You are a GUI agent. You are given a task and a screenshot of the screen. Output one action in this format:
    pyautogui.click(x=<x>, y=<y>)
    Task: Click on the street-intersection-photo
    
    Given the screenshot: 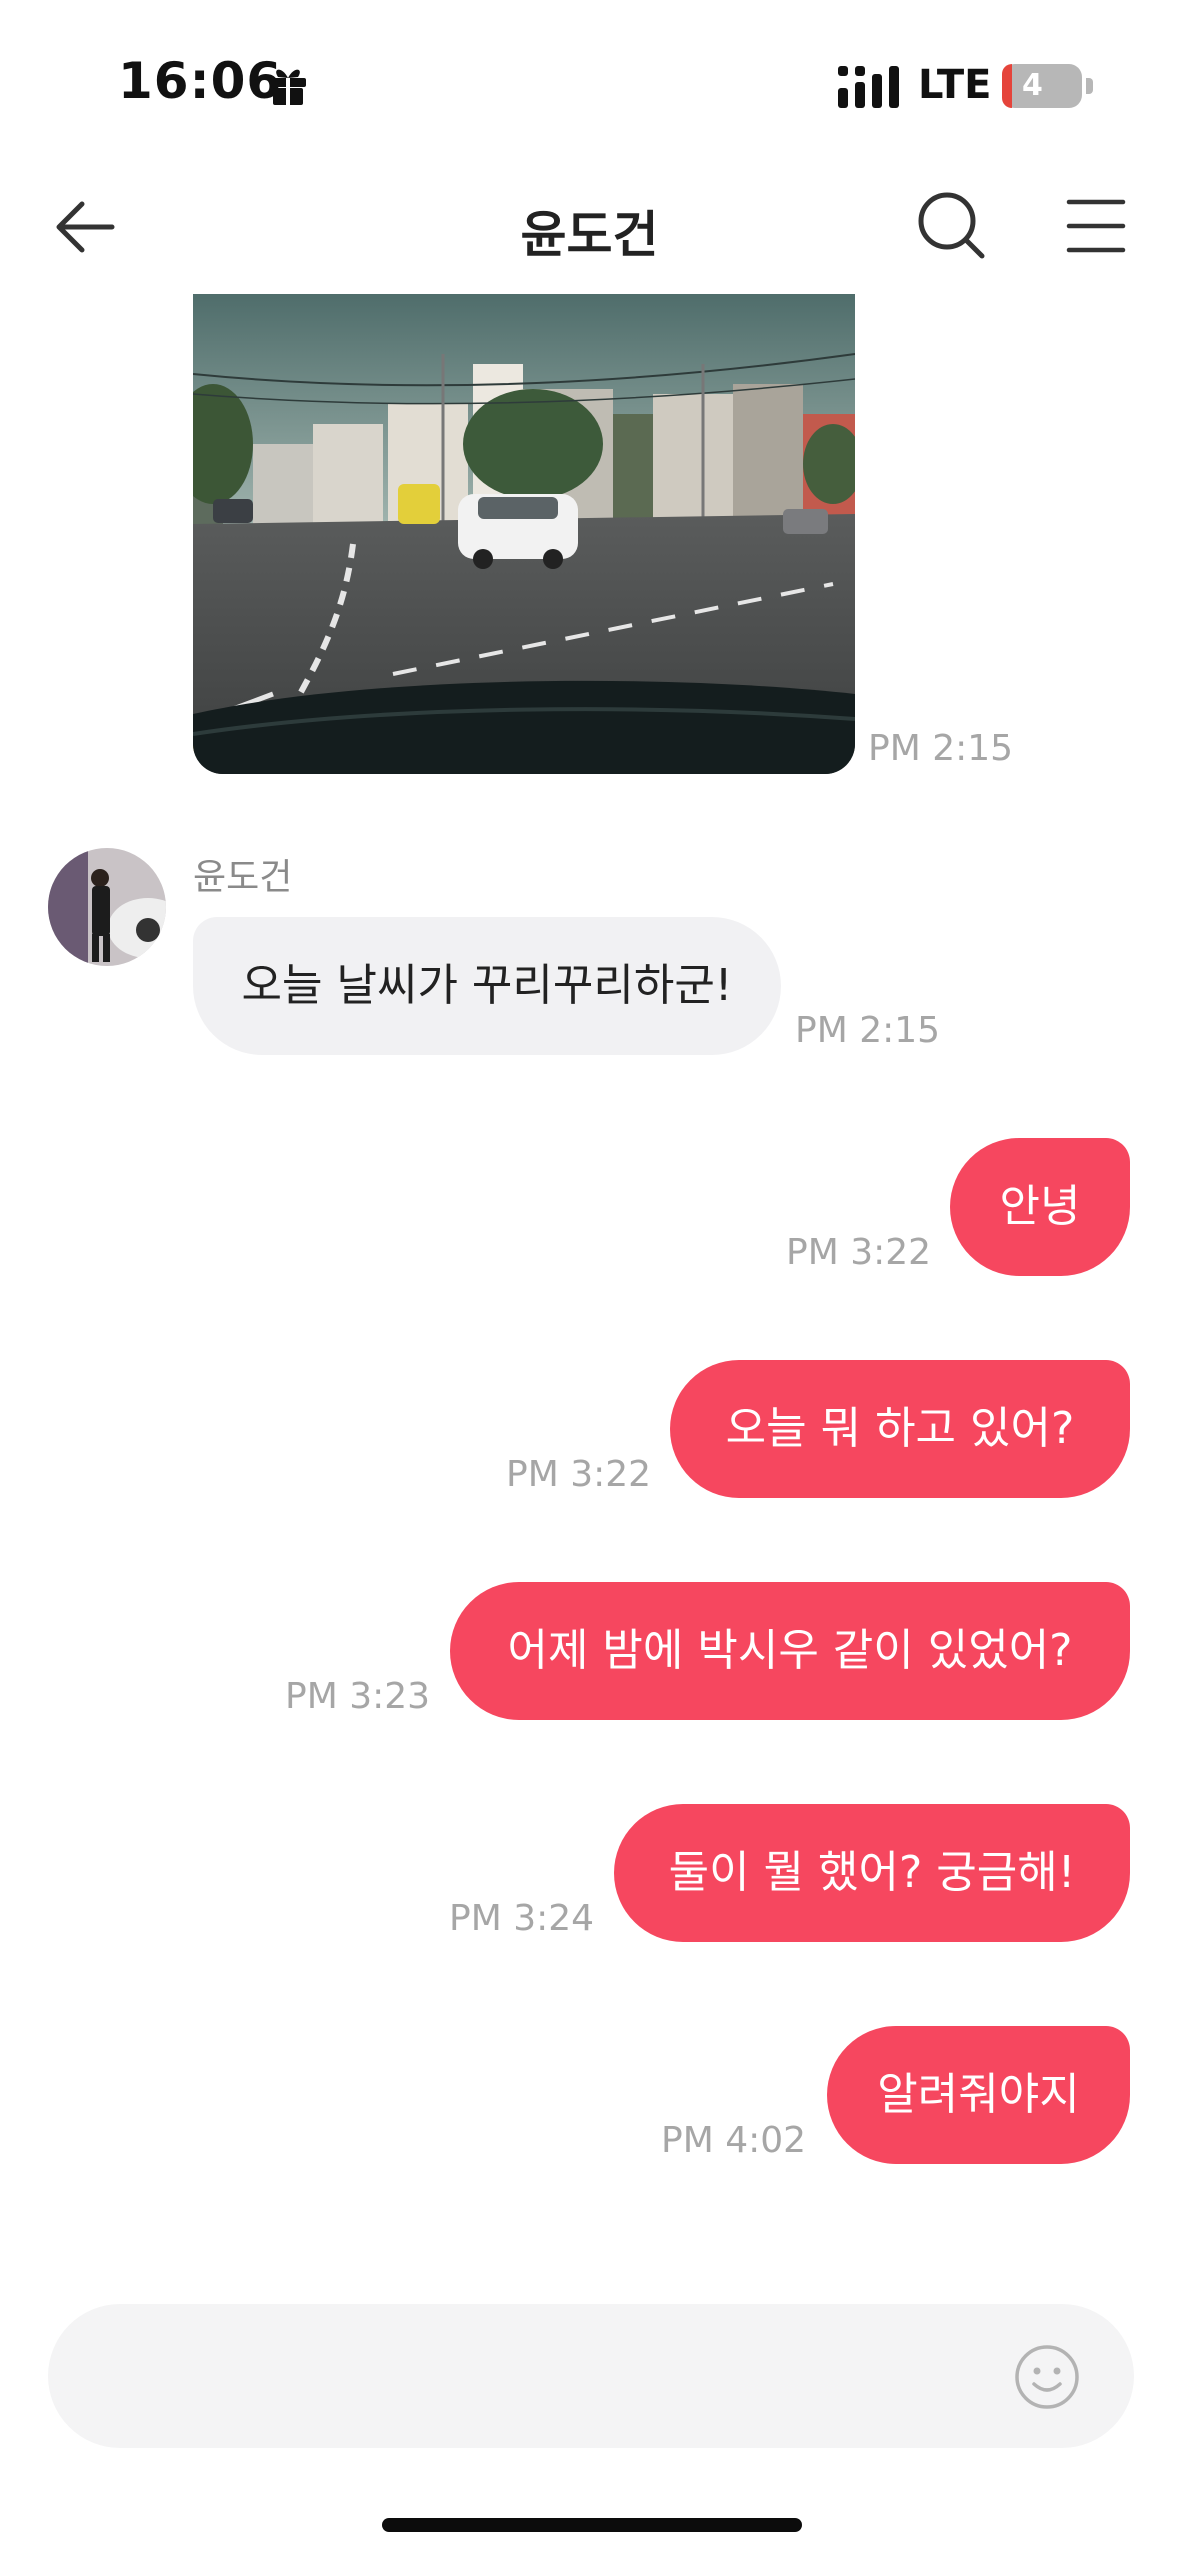 What is the action you would take?
    pyautogui.click(x=524, y=534)
    